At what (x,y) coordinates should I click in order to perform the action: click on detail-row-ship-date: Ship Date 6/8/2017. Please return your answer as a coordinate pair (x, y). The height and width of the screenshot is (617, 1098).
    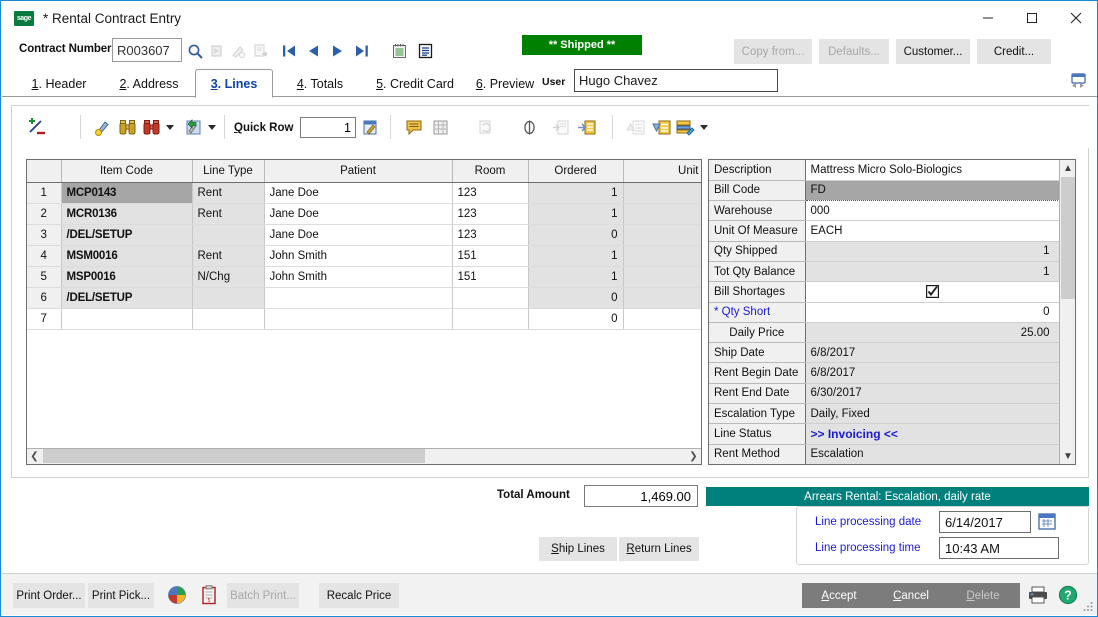
    Looking at the image, I should click on (884, 353).